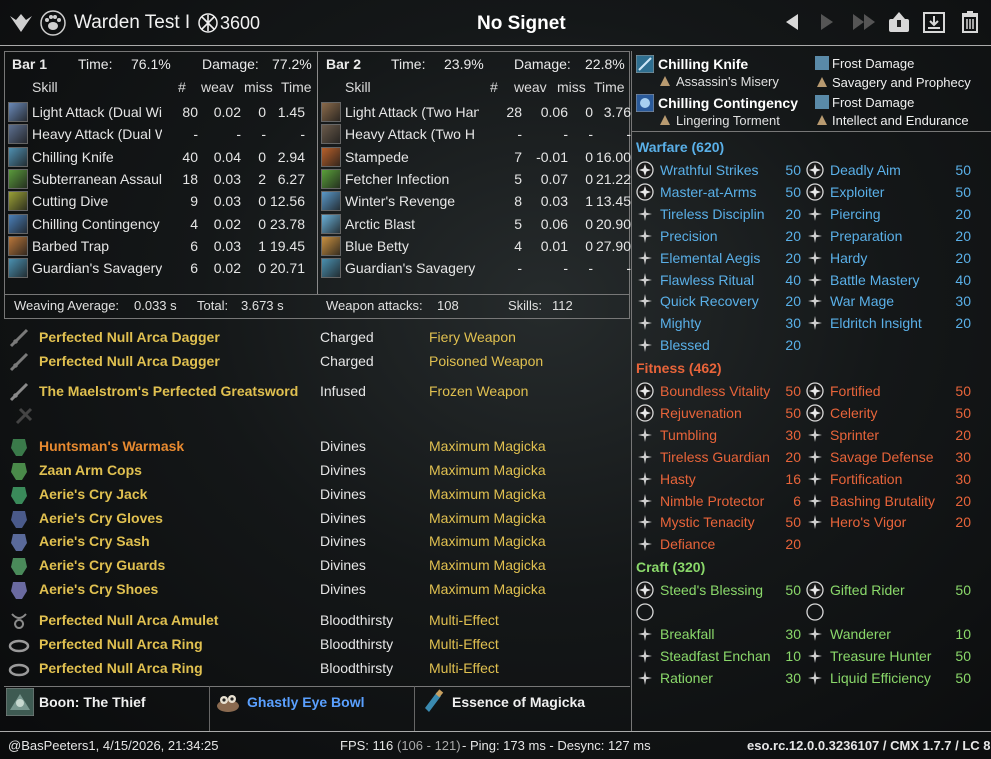  What do you see at coordinates (793, 391) in the screenshot?
I see `star-value: 50` at bounding box center [793, 391].